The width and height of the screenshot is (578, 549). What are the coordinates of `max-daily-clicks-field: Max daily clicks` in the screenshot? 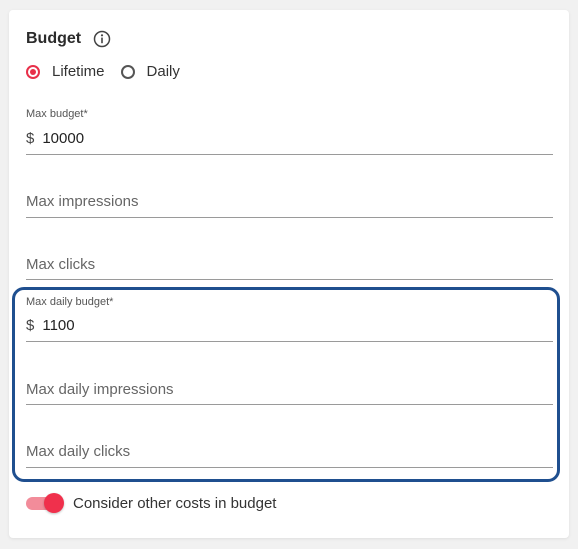 It's located at (289, 451).